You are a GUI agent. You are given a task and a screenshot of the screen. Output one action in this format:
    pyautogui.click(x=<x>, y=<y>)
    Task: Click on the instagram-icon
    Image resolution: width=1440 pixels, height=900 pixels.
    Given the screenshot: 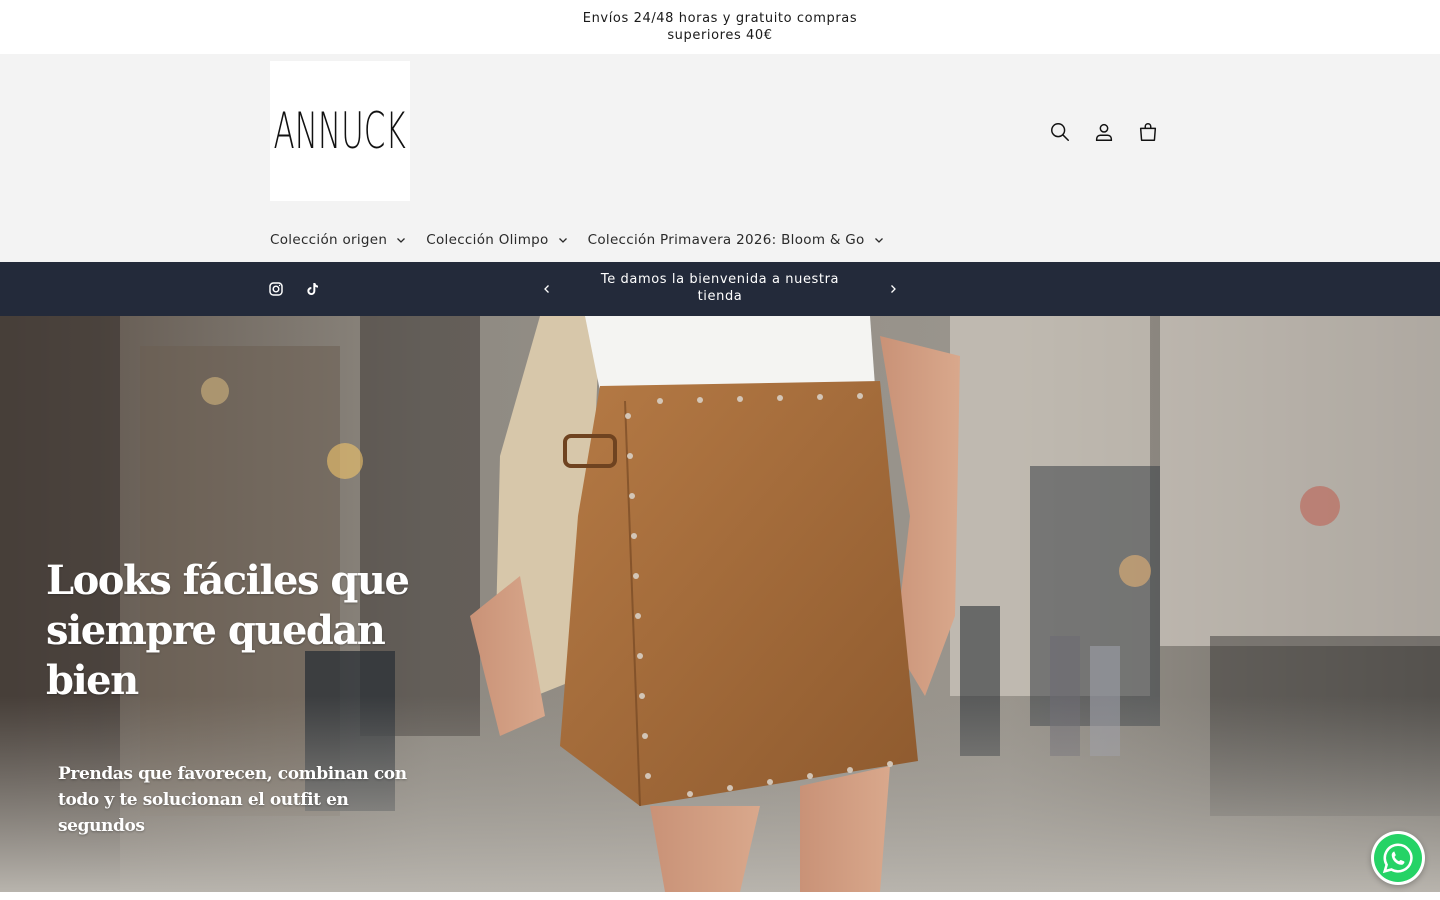 What is the action you would take?
    pyautogui.click(x=276, y=289)
    